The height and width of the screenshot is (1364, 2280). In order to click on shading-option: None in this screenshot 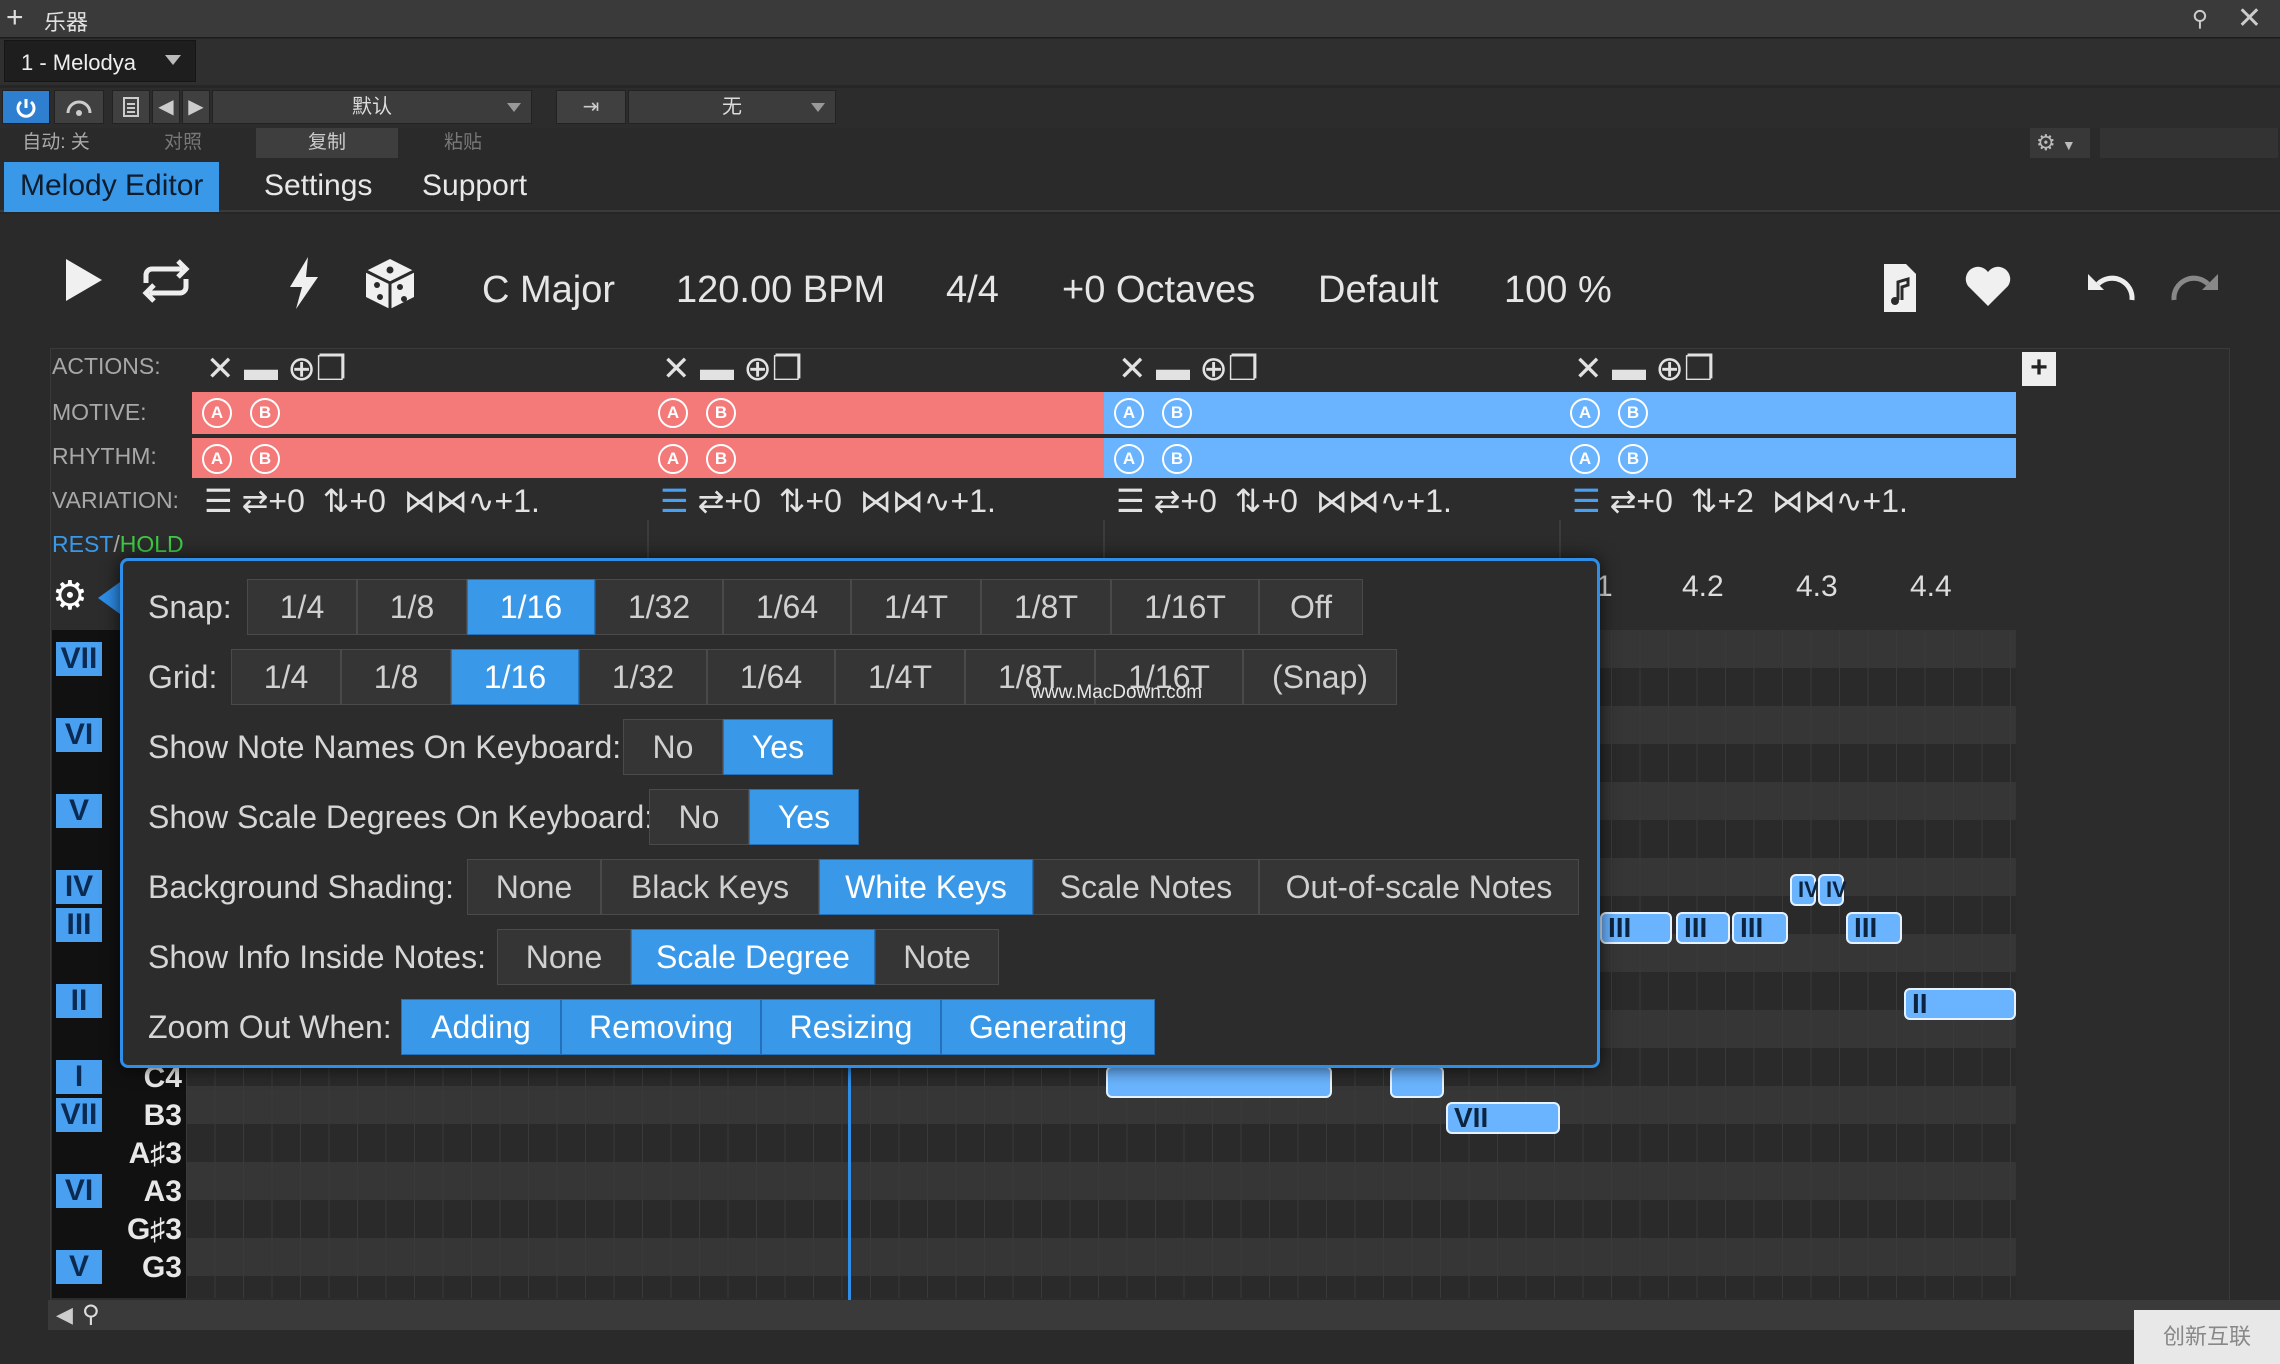, I will do `click(534, 887)`.